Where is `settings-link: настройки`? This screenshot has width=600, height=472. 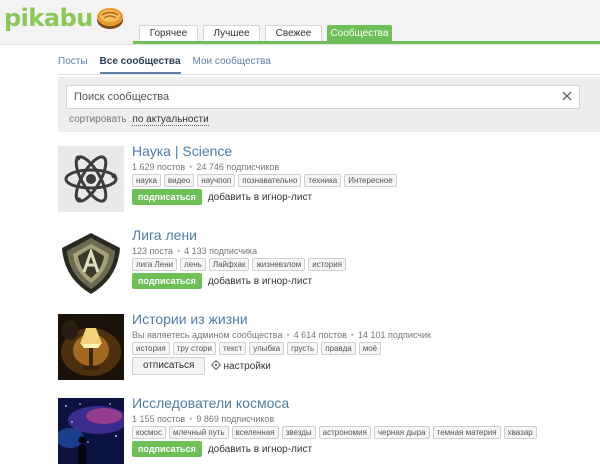
settings-link: настройки is located at coordinates (241, 366).